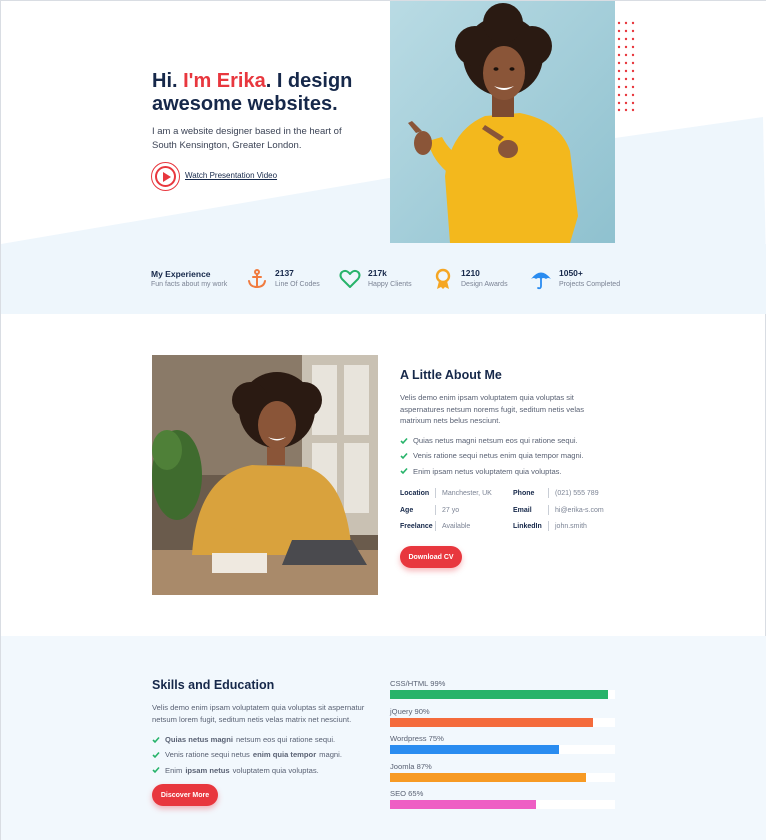 Image resolution: width=766 pixels, height=840 pixels. What do you see at coordinates (224, 81) in the screenshot?
I see `hero-name: I'm Erika` at bounding box center [224, 81].